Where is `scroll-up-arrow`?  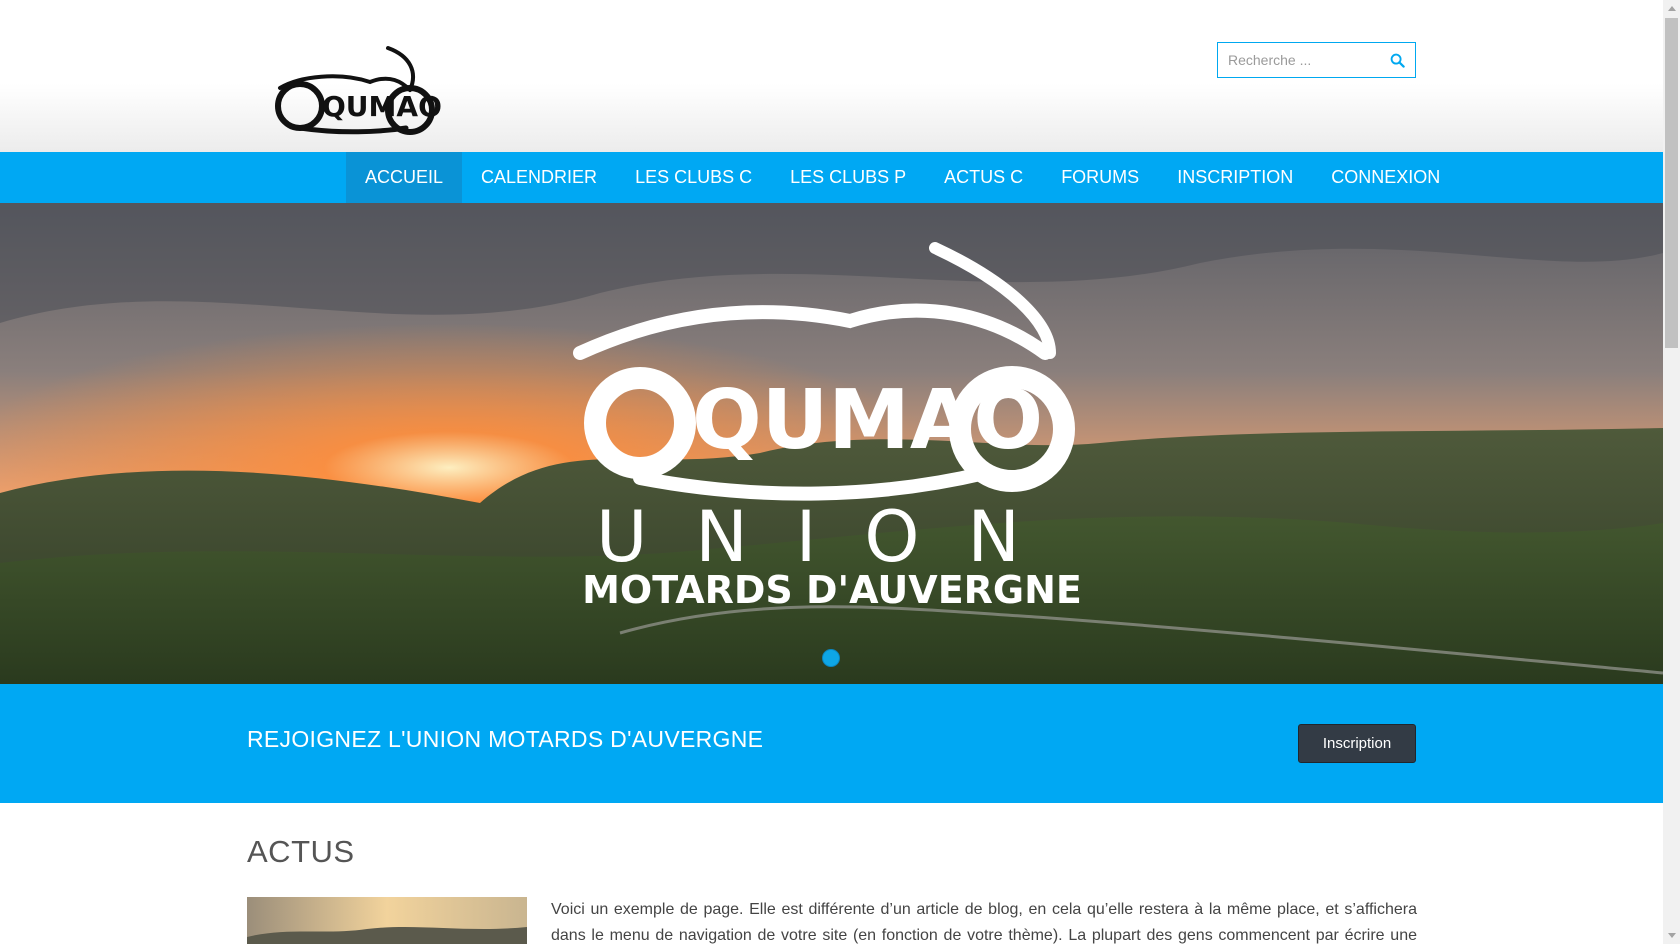 scroll-up-arrow is located at coordinates (1671, 8).